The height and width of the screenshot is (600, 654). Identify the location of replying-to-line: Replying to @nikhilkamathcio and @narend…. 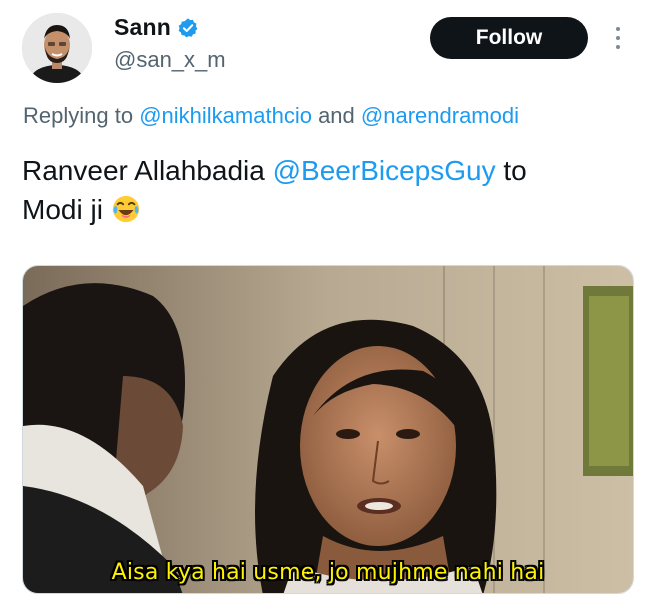
(271, 116).